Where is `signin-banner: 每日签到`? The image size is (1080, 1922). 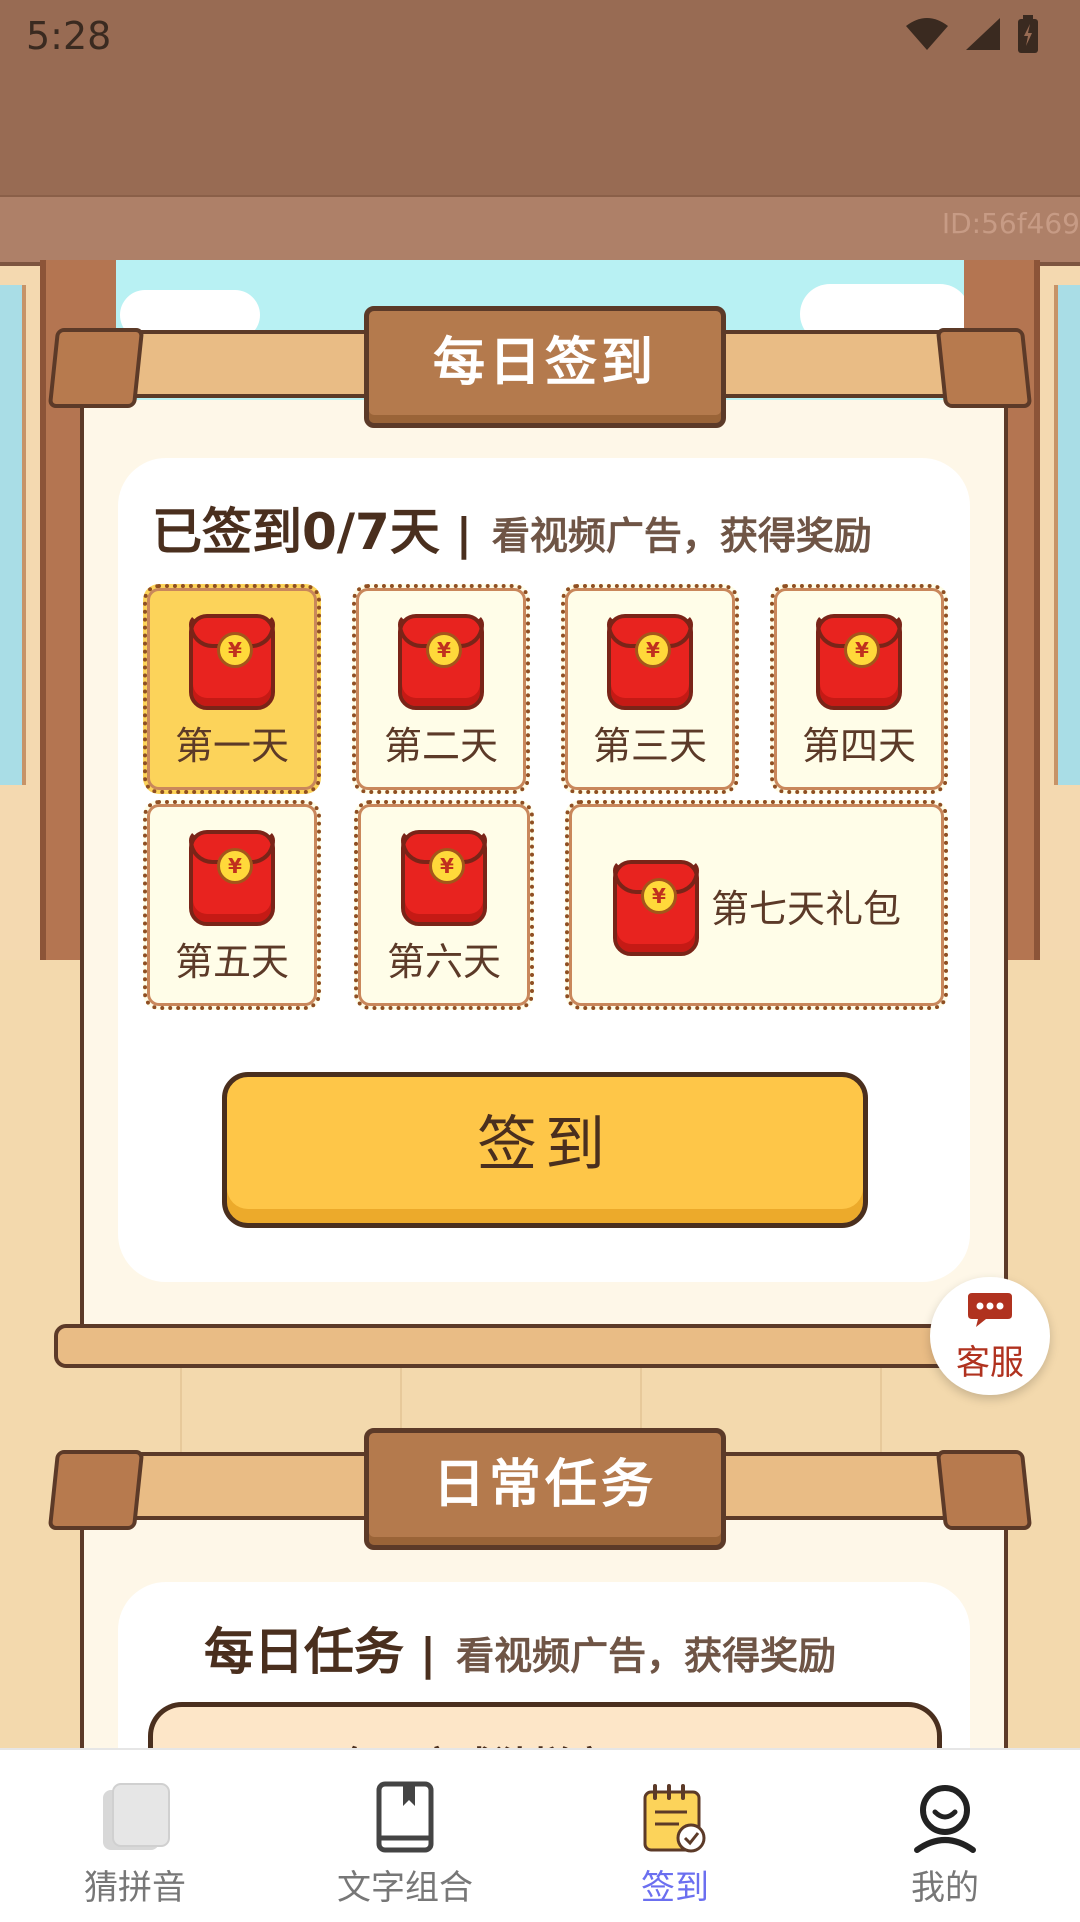 signin-banner: 每日签到 is located at coordinates (540, 367).